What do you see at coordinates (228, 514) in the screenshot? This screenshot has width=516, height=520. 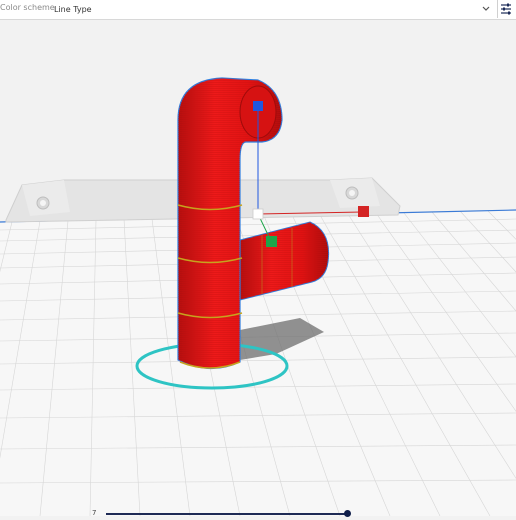 I see `layer-slider-track` at bounding box center [228, 514].